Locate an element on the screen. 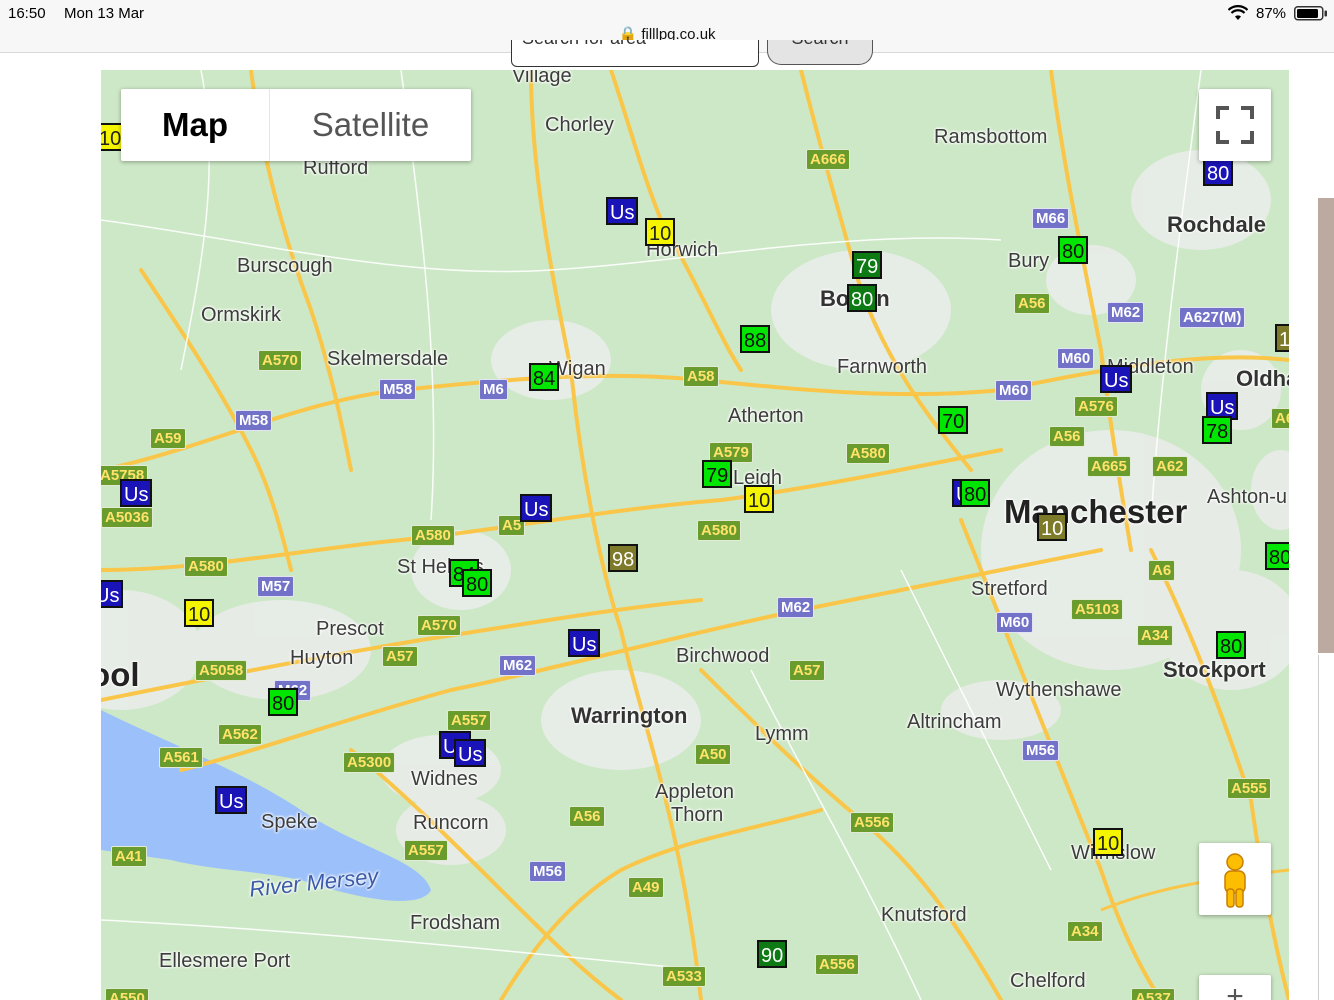 Image resolution: width=1334 pixels, height=1000 pixels. place-label: Bury is located at coordinates (1029, 261).